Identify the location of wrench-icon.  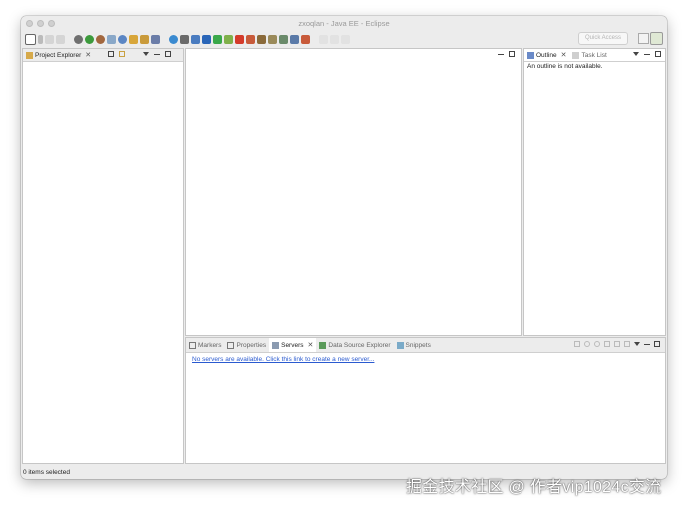
(206, 39).